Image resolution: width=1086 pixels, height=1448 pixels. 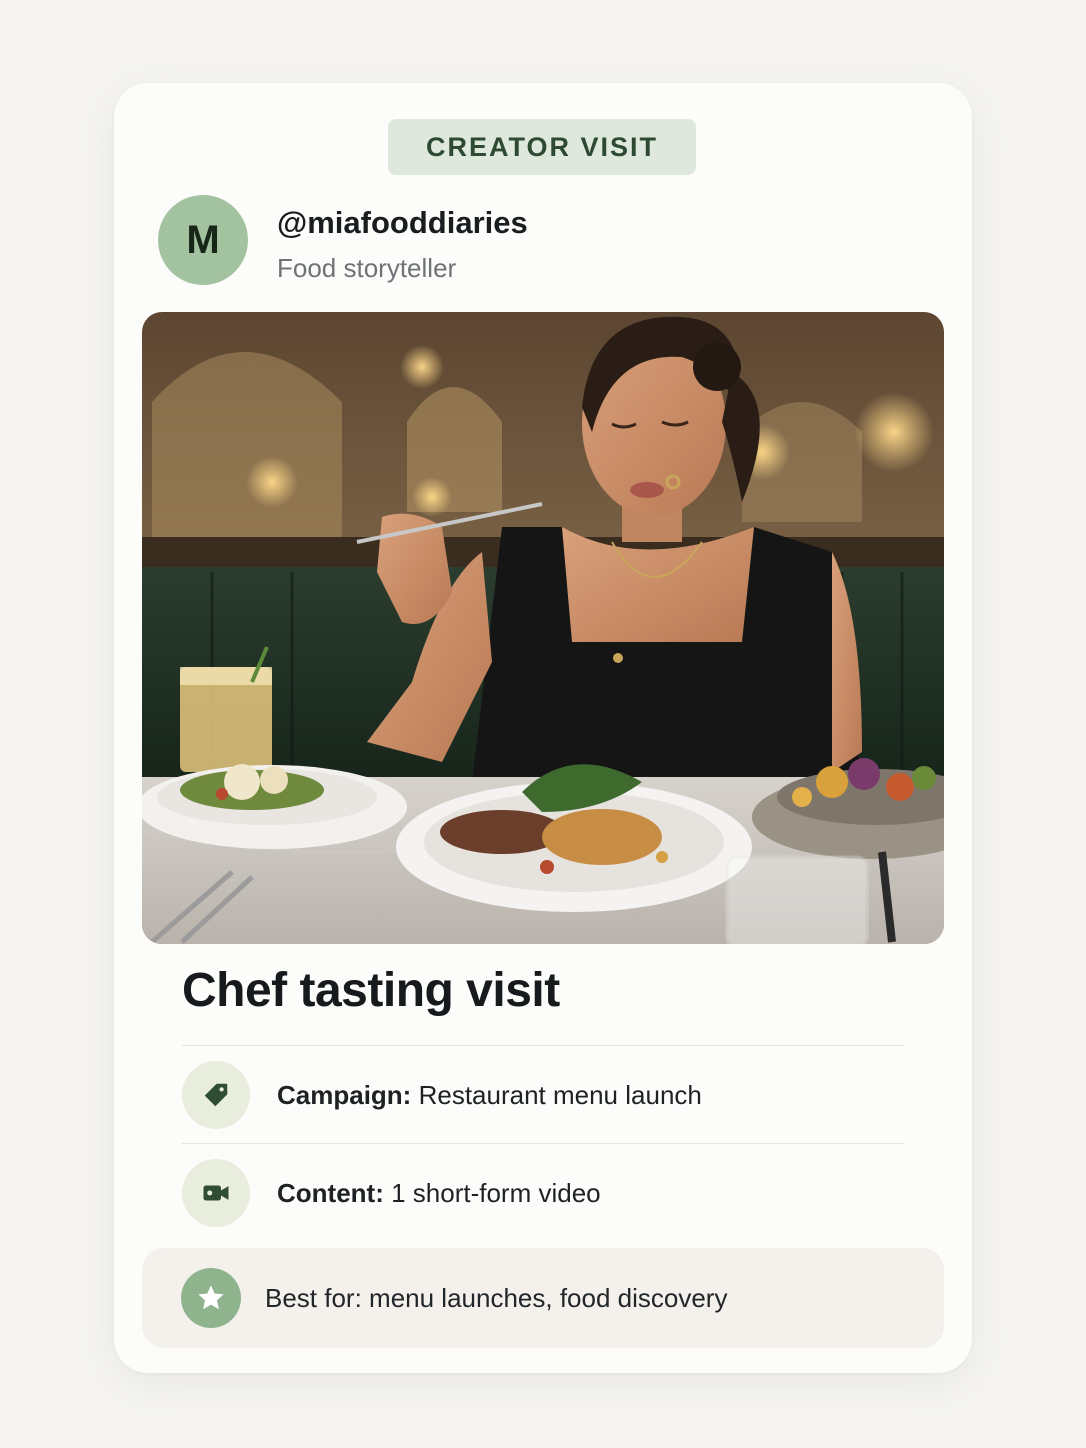 What do you see at coordinates (542, 147) in the screenshot?
I see `creator-visit-badge: CREATOR VISIT` at bounding box center [542, 147].